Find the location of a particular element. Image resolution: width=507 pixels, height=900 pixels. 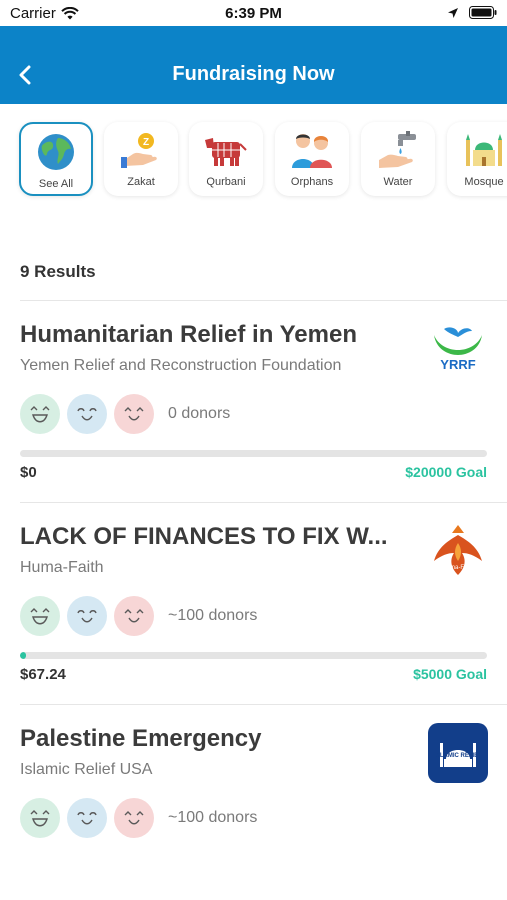

category-orphans: Orphans is located at coordinates (312, 159).